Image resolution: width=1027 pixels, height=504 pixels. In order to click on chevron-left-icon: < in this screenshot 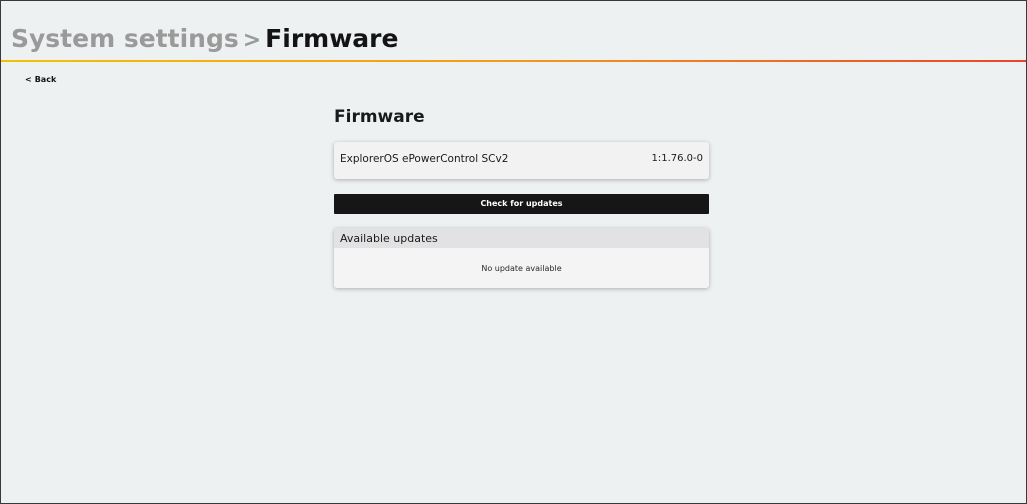, I will do `click(28, 79)`.